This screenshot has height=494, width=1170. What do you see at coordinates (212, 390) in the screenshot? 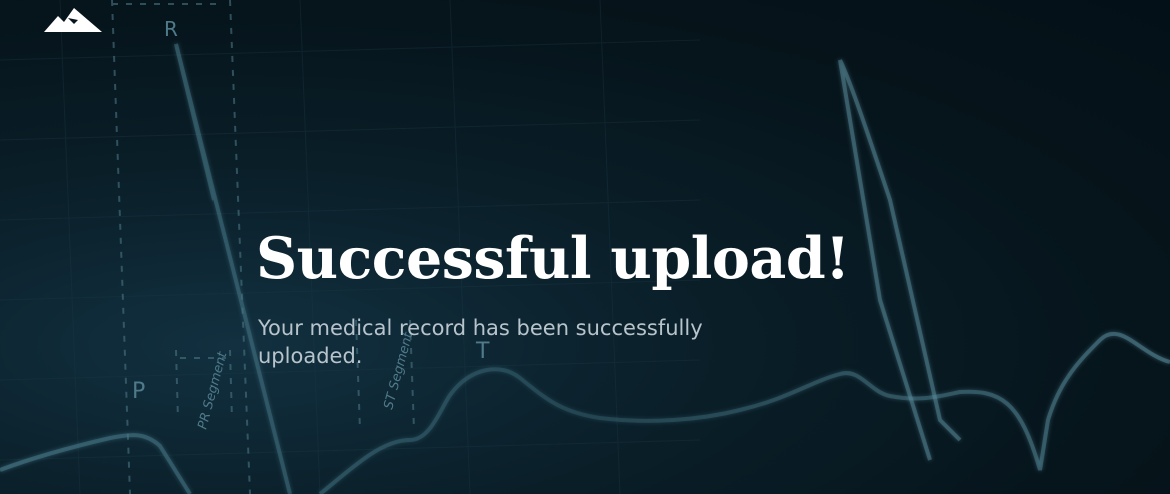
I see `ecg-label-pr-segment: PR Segment` at bounding box center [212, 390].